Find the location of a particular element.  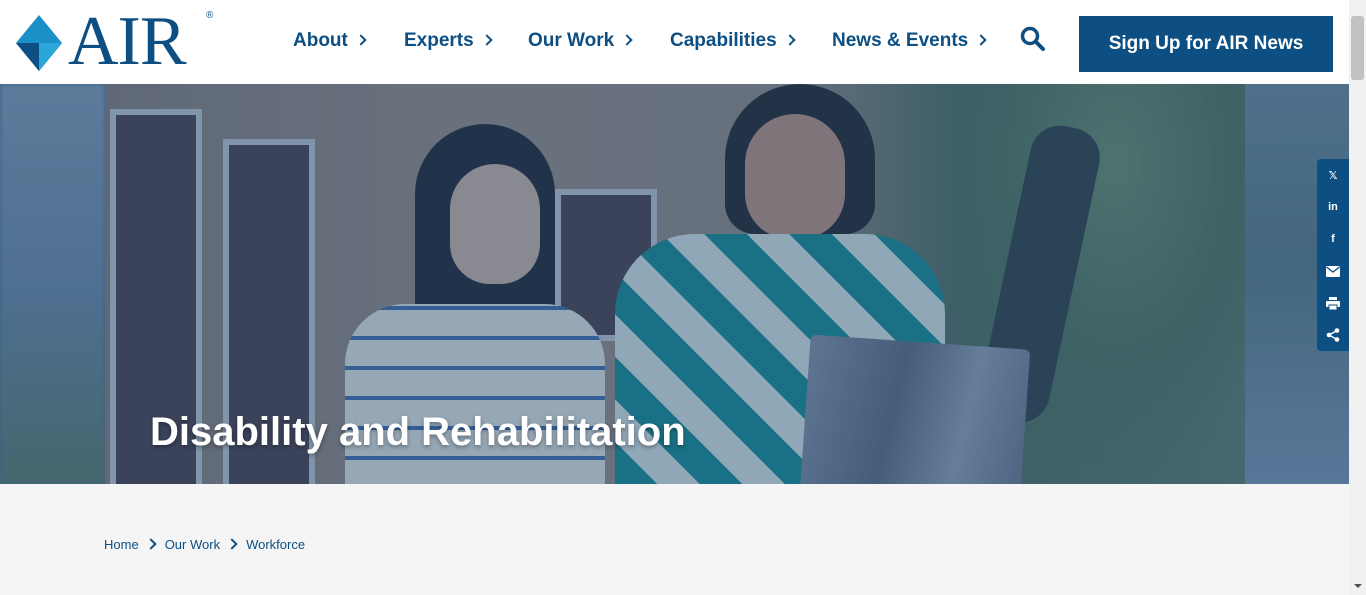

logo-diamond-icon is located at coordinates (39, 43).